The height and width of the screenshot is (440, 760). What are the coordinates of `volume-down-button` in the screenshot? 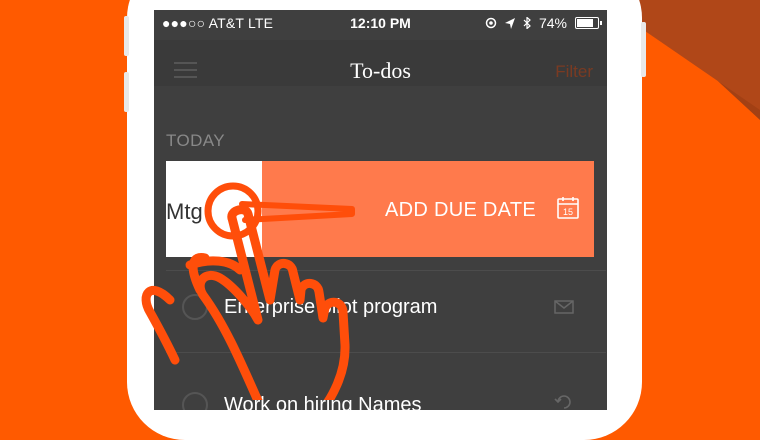 It's located at (126, 92).